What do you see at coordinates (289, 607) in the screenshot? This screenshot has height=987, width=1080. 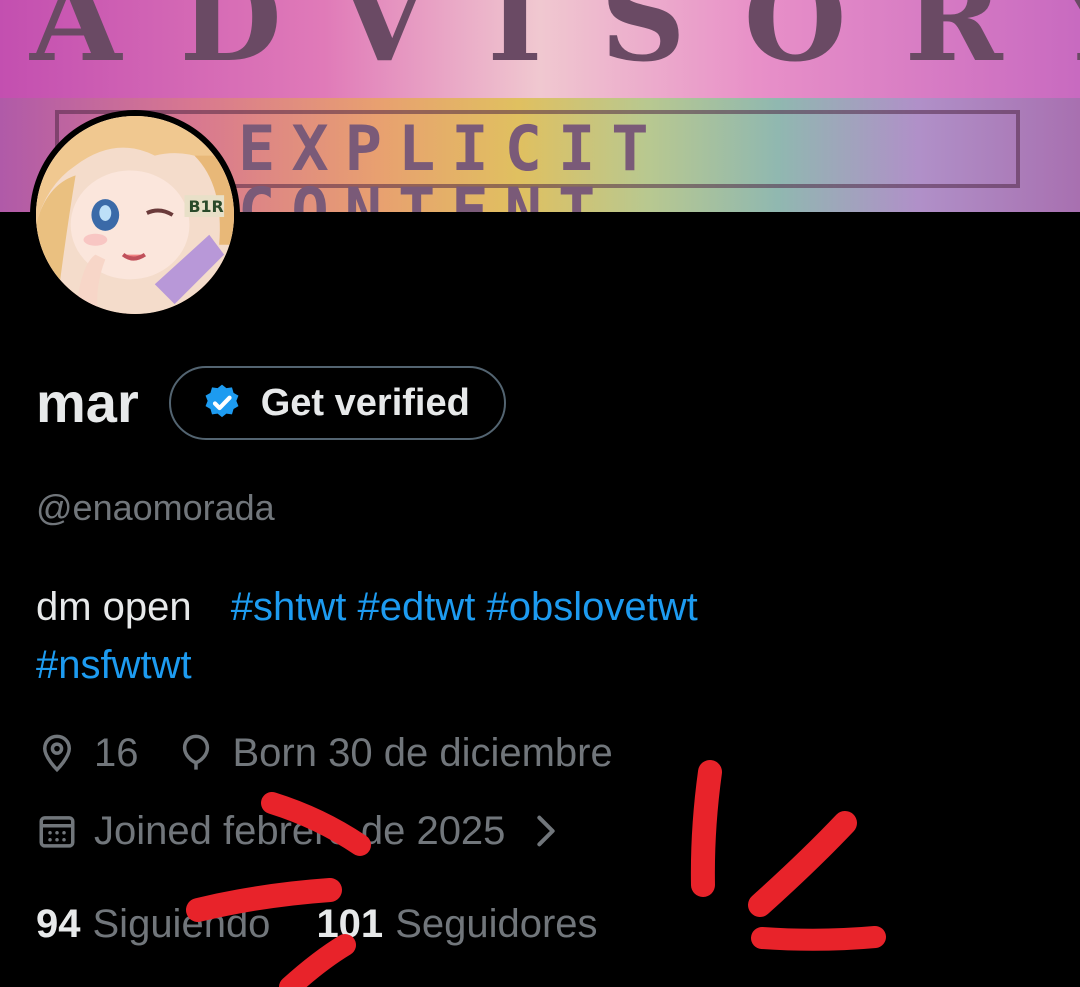 I see `hashtag-link: #shtwt` at bounding box center [289, 607].